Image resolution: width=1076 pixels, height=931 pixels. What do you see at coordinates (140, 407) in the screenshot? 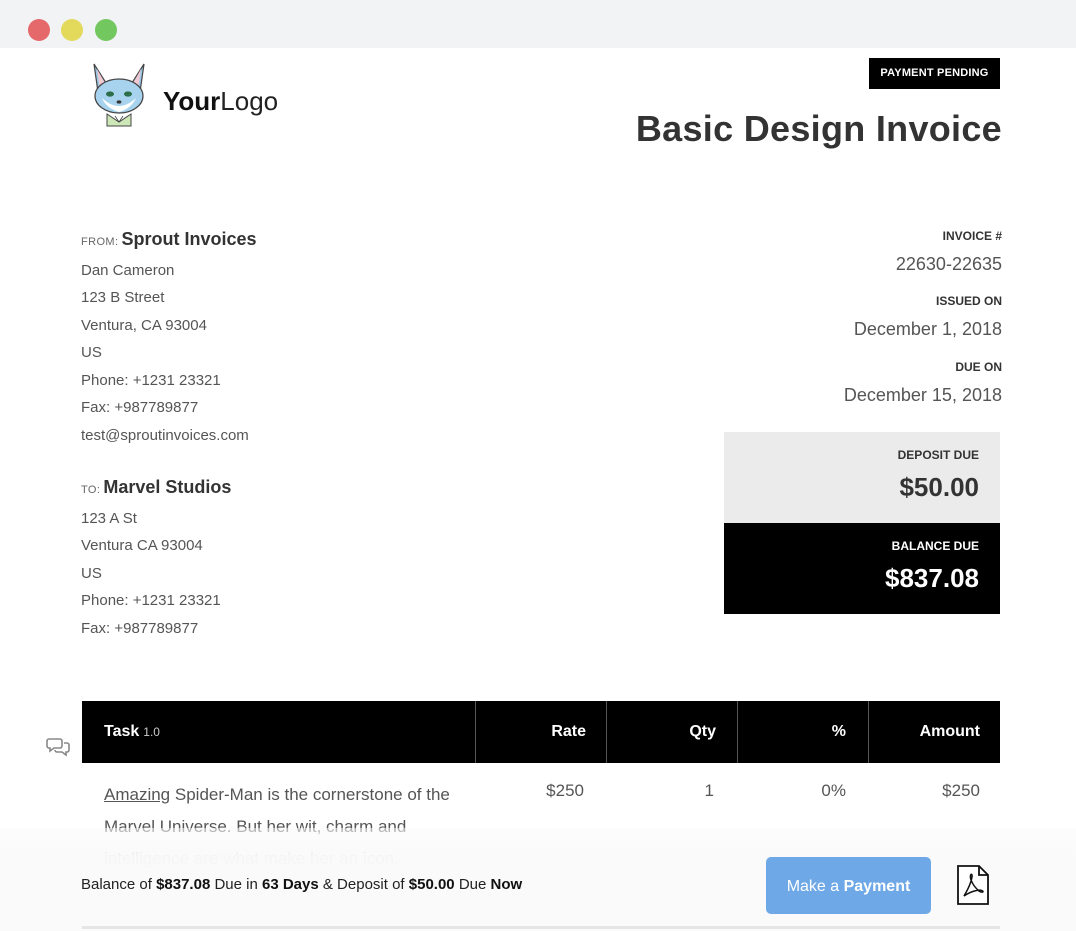
I see `from-fax: Fax: +987789877` at bounding box center [140, 407].